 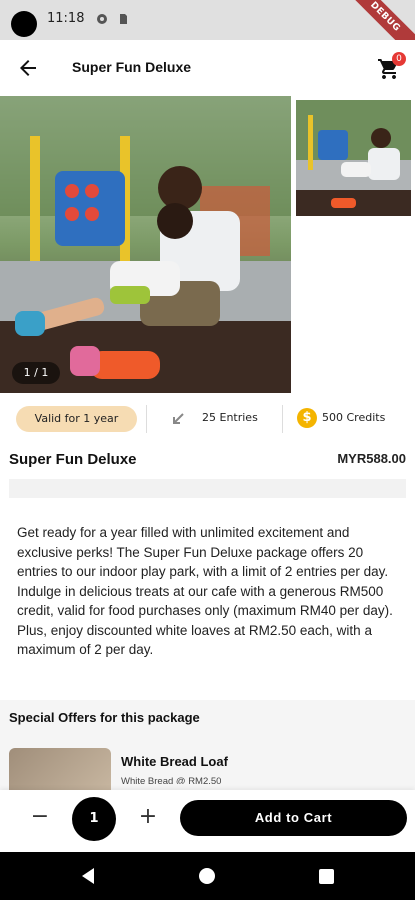 I want to click on system-nav-bar, so click(x=207, y=876).